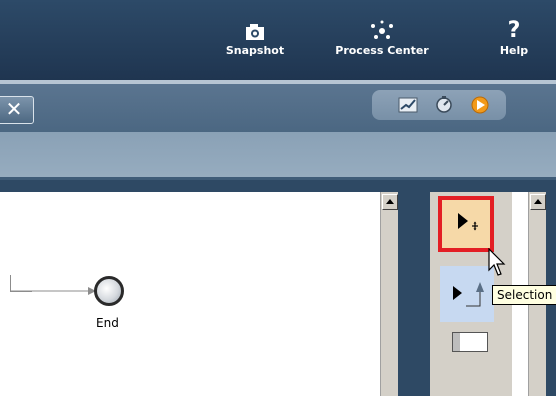 The width and height of the screenshot is (556, 396). Describe the element at coordinates (514, 30) in the screenshot. I see `help-icon: ?` at that location.